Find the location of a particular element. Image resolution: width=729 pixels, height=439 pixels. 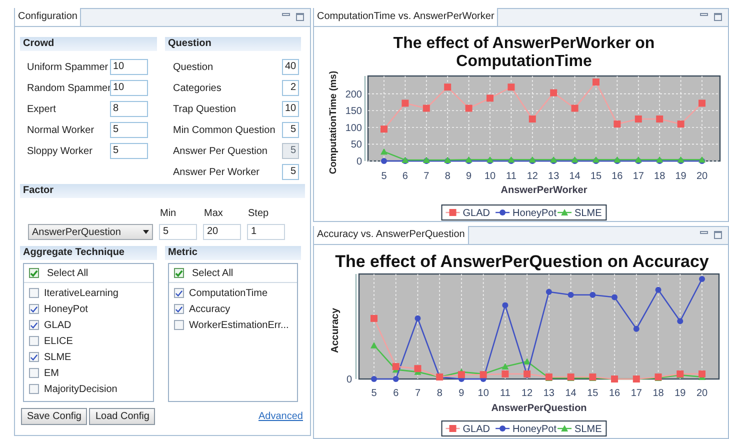

field-label: Step is located at coordinates (258, 214).